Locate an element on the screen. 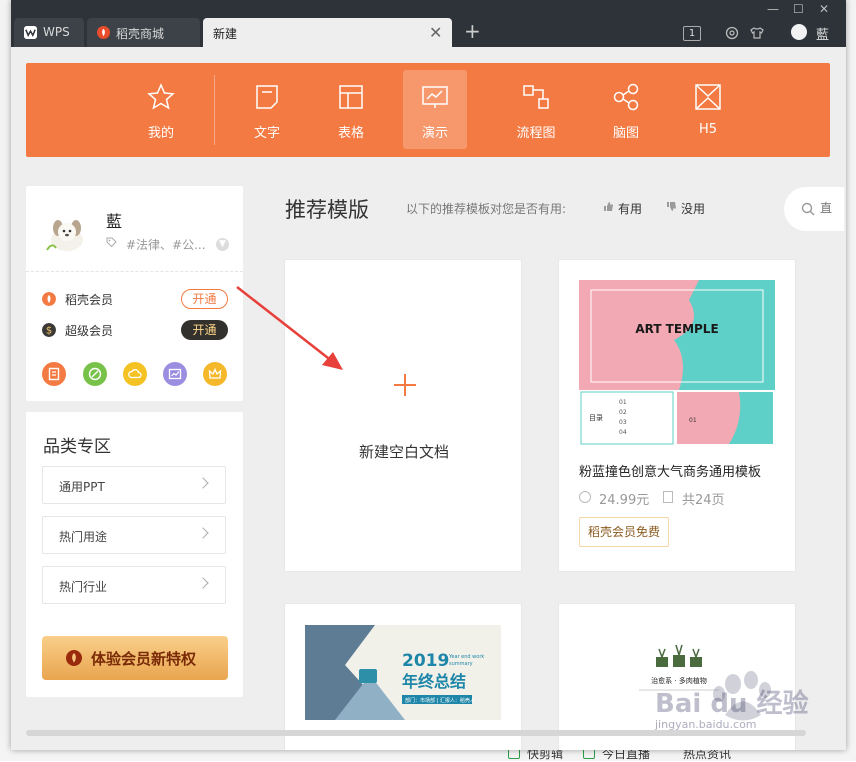 The image size is (856, 762). watermark: Bai du 经验 jingyan.baidu.com is located at coordinates (734, 697).